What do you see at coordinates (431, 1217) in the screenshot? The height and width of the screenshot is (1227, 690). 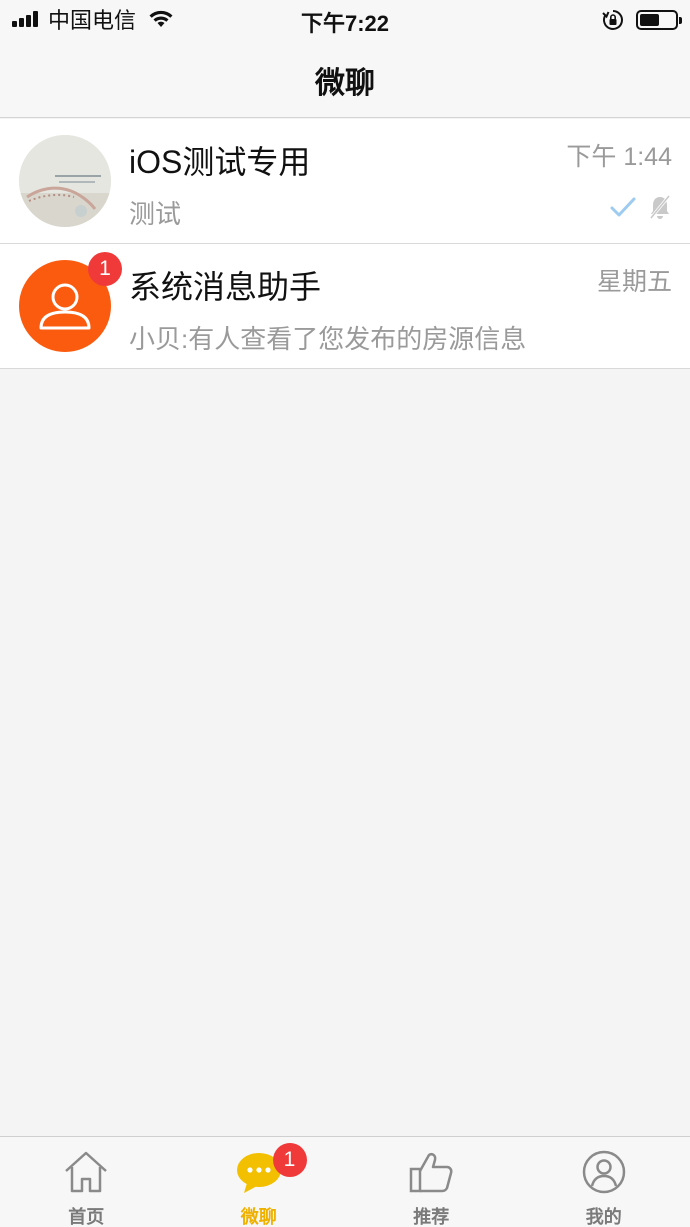 I see `tab-label: 推荐` at bounding box center [431, 1217].